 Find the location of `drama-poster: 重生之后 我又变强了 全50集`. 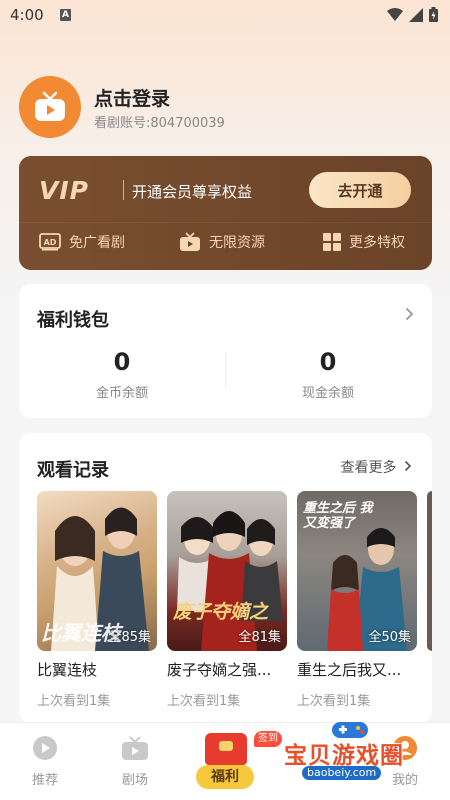

drama-poster: 重生之后 我又变强了 全50集 is located at coordinates (357, 571).